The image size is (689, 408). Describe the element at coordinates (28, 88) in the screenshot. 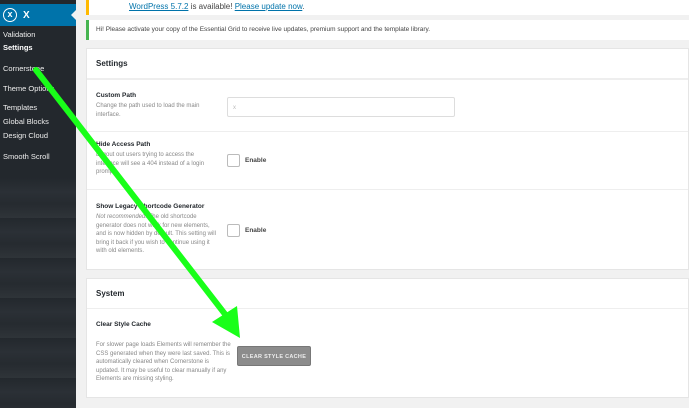

I see `sidebar-item-theme-options: Theme Options` at that location.